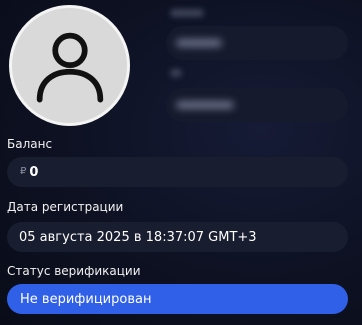 The image size is (362, 325). What do you see at coordinates (30, 144) in the screenshot?
I see `balance-label: Баланс` at bounding box center [30, 144].